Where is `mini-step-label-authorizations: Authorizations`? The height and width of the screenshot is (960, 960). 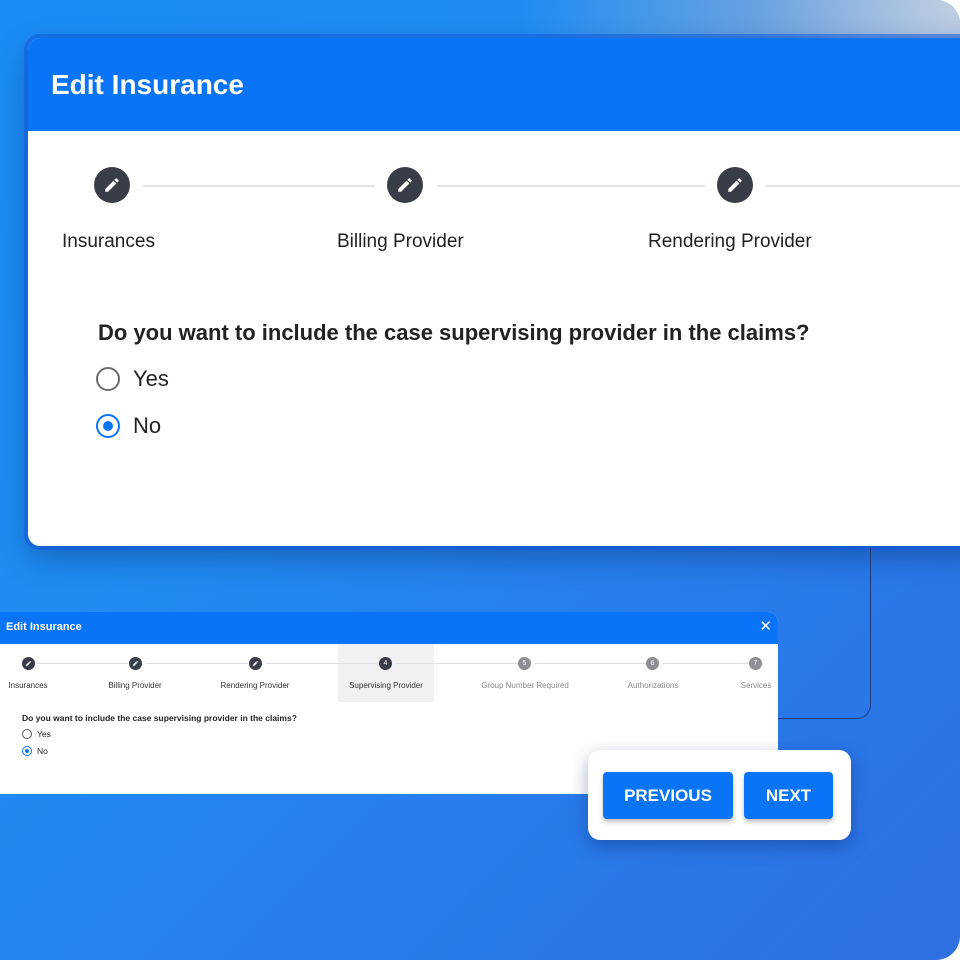 mini-step-label-authorizations: Authorizations is located at coordinates (653, 685).